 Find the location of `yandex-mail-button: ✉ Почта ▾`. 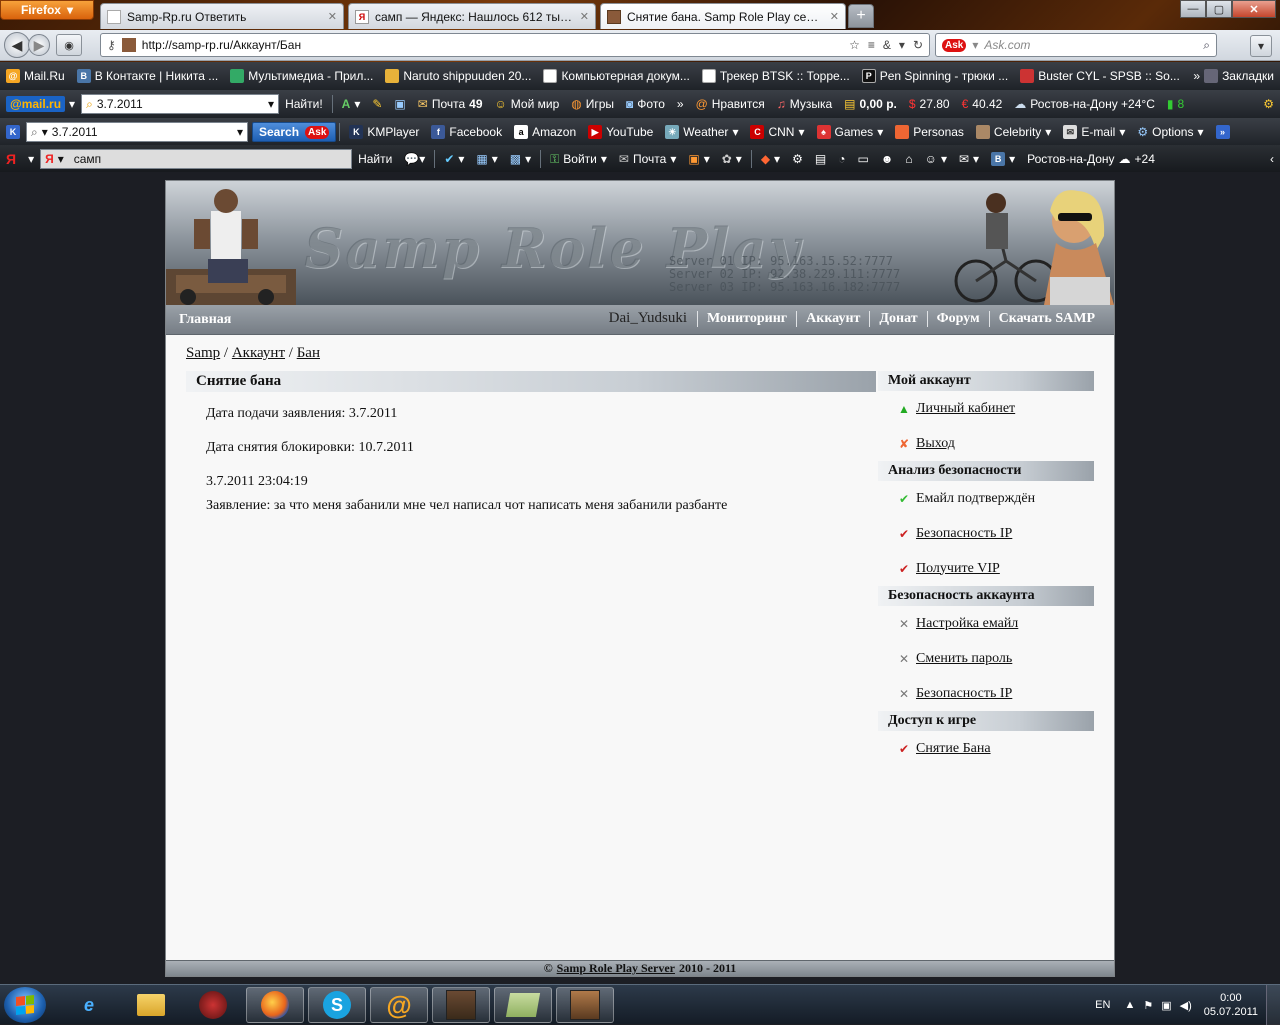

yandex-mail-button: ✉ Почта ▾ is located at coordinates (647, 159).